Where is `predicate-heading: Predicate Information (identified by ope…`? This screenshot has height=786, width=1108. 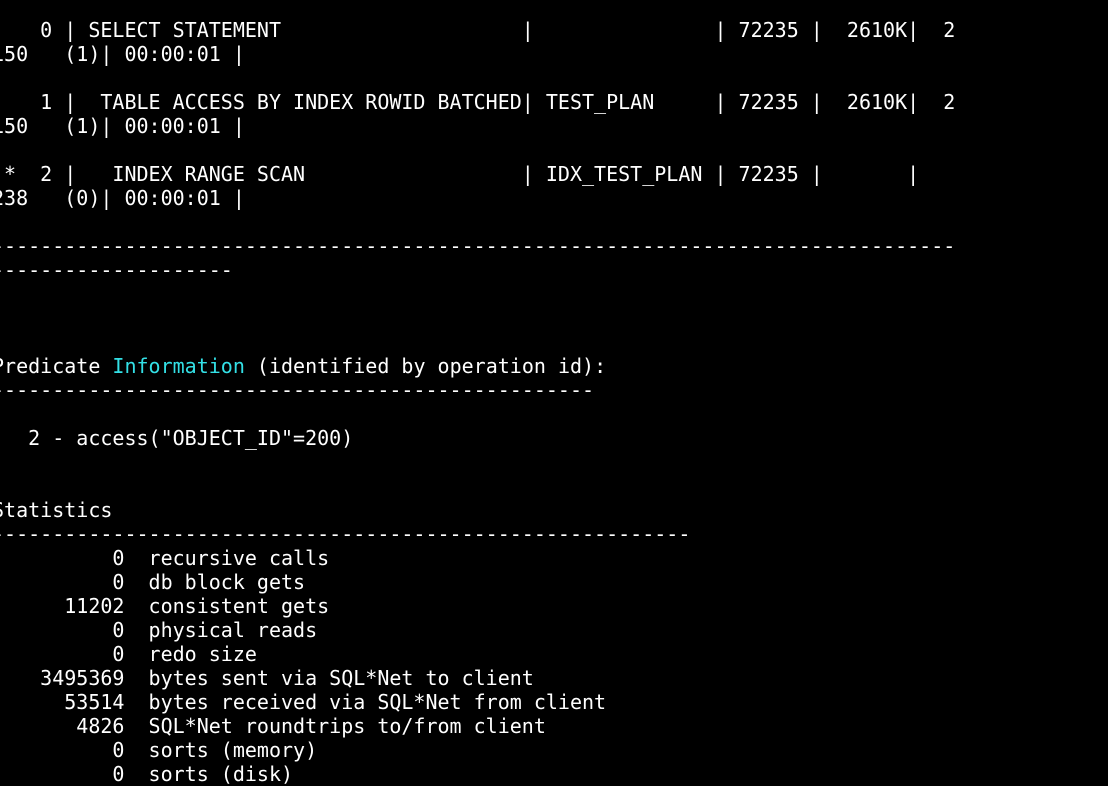
predicate-heading: Predicate Information (identified by ope… is located at coordinates (554, 366).